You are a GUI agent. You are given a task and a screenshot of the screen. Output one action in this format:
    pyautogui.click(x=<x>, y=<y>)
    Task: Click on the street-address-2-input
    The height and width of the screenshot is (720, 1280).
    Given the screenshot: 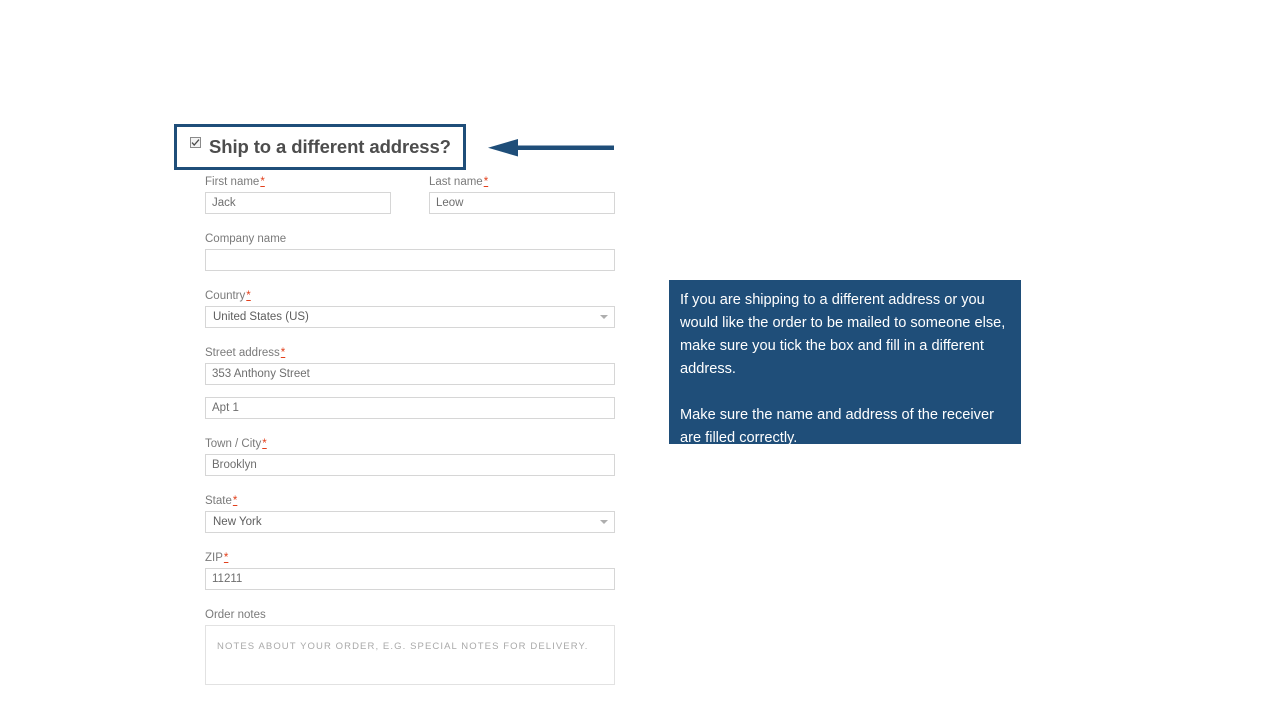 What is the action you would take?
    pyautogui.click(x=410, y=408)
    